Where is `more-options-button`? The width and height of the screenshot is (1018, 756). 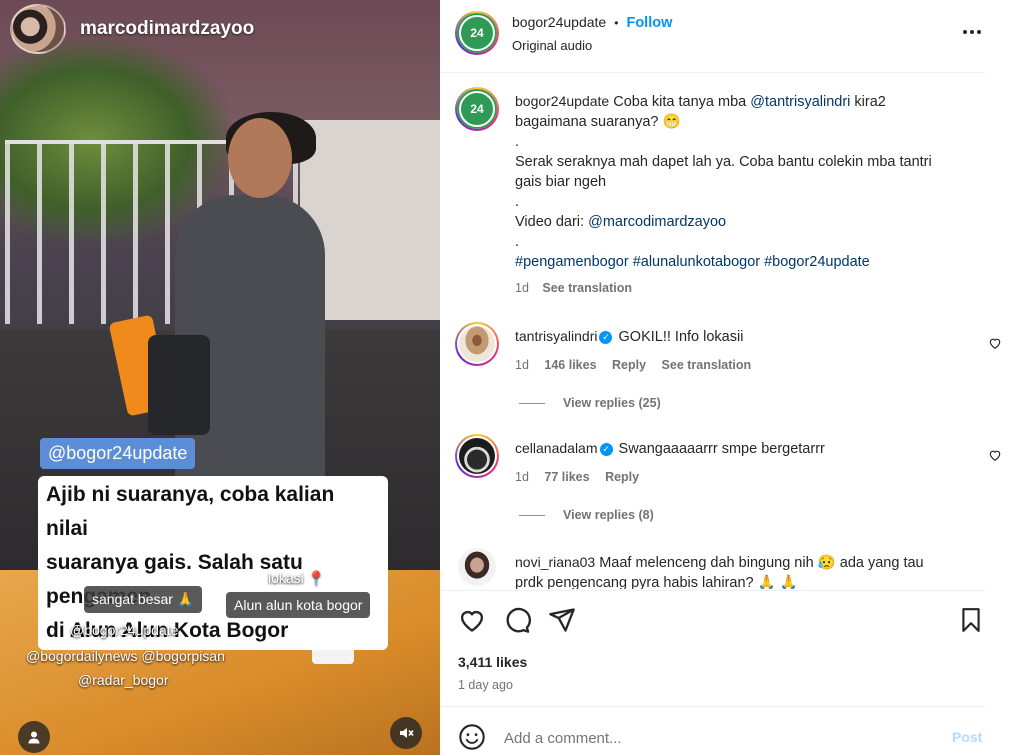 more-options-button is located at coordinates (972, 32).